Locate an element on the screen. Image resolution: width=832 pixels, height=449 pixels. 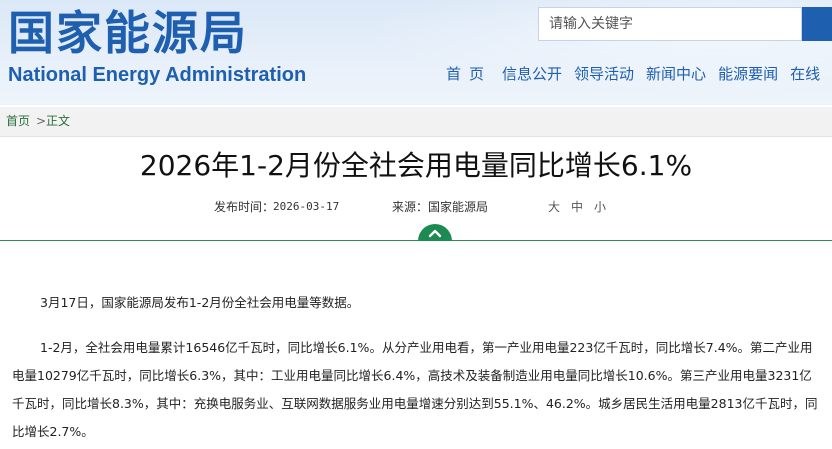
breadcrumb-current: 正文 is located at coordinates (58, 121).